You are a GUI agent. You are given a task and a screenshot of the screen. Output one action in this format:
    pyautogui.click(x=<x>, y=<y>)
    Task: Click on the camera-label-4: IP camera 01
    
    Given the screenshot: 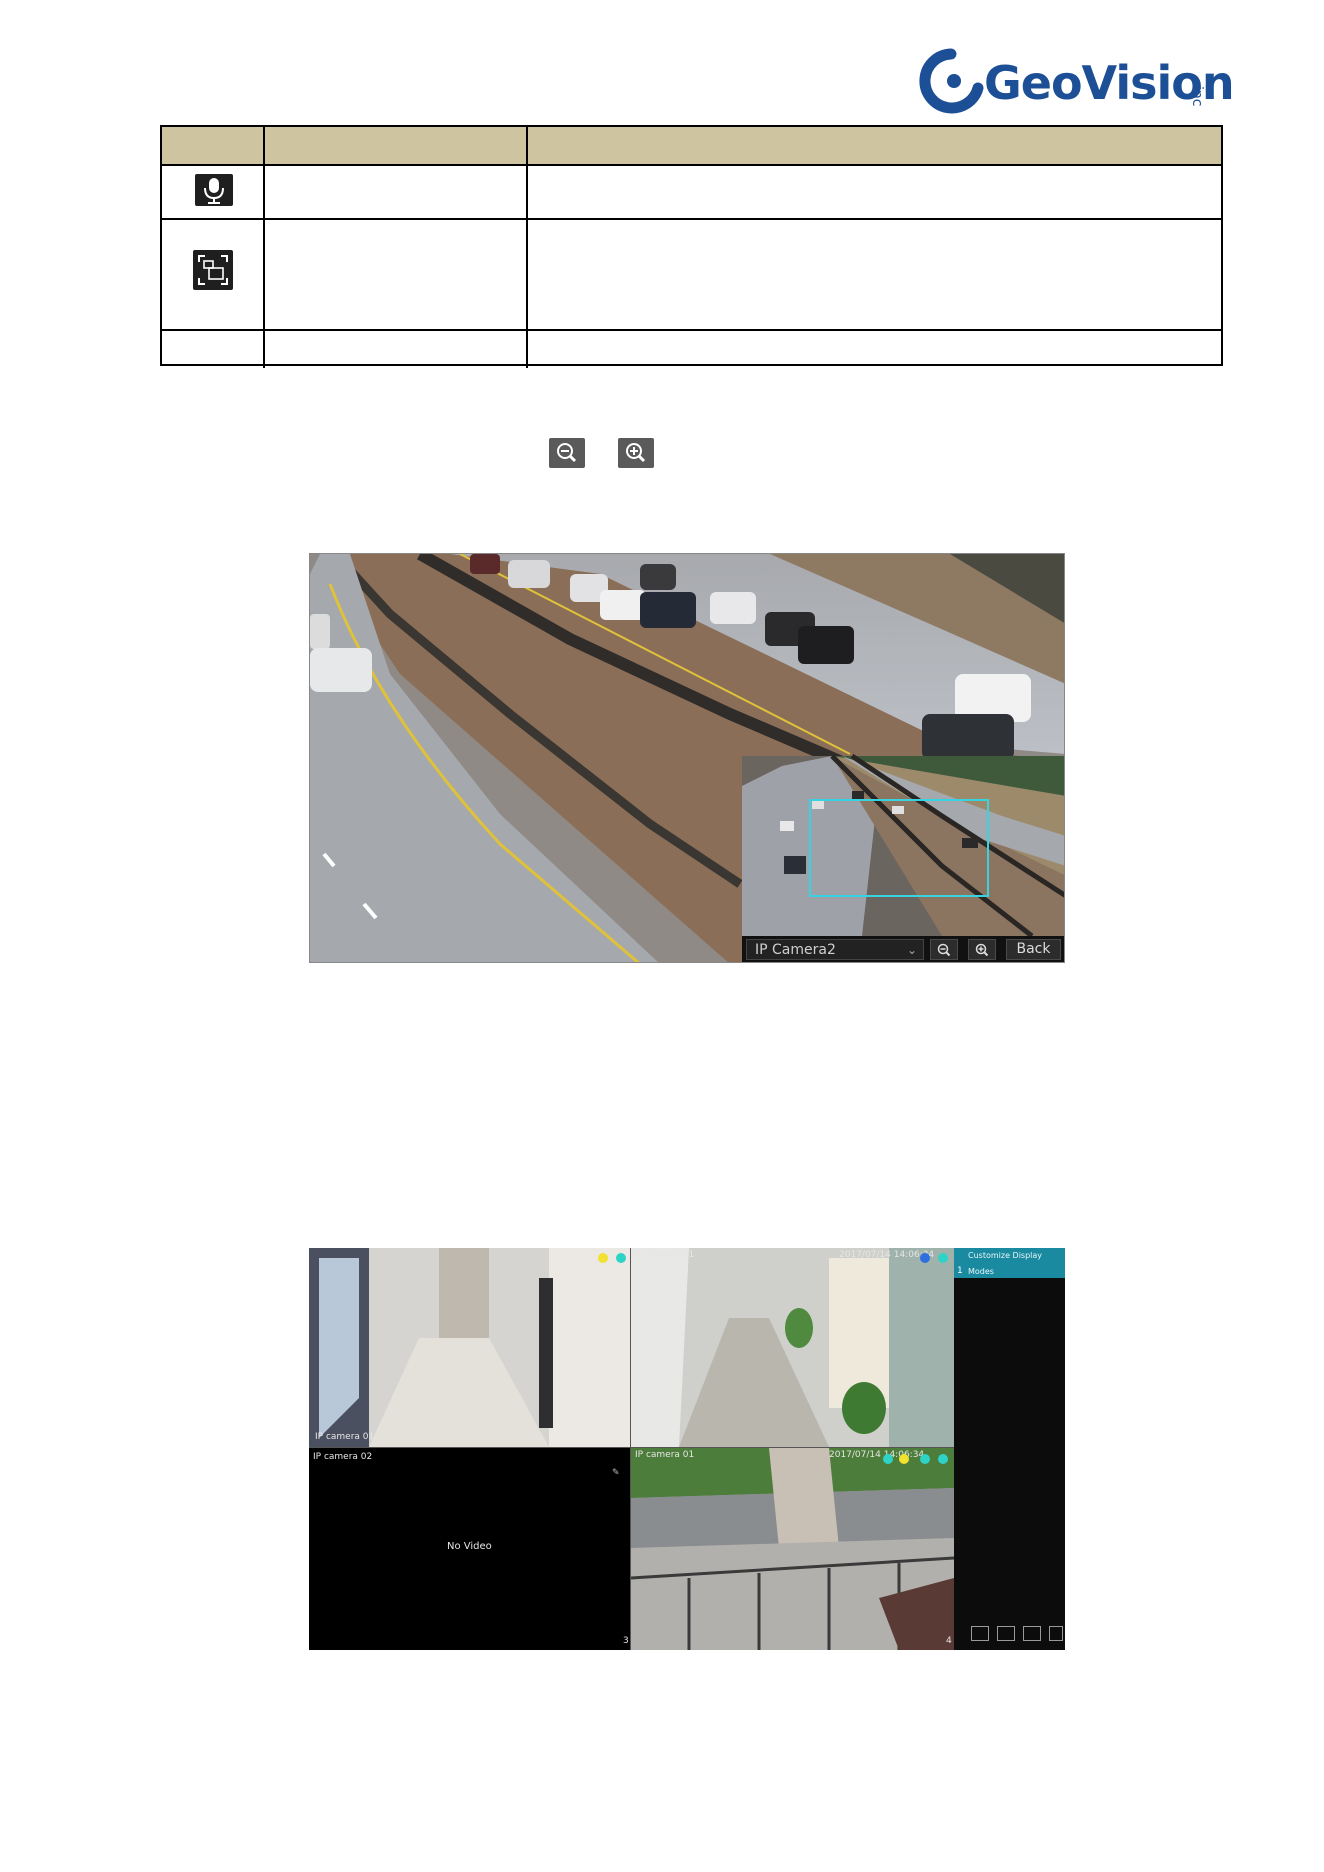 What is the action you would take?
    pyautogui.click(x=665, y=1455)
    